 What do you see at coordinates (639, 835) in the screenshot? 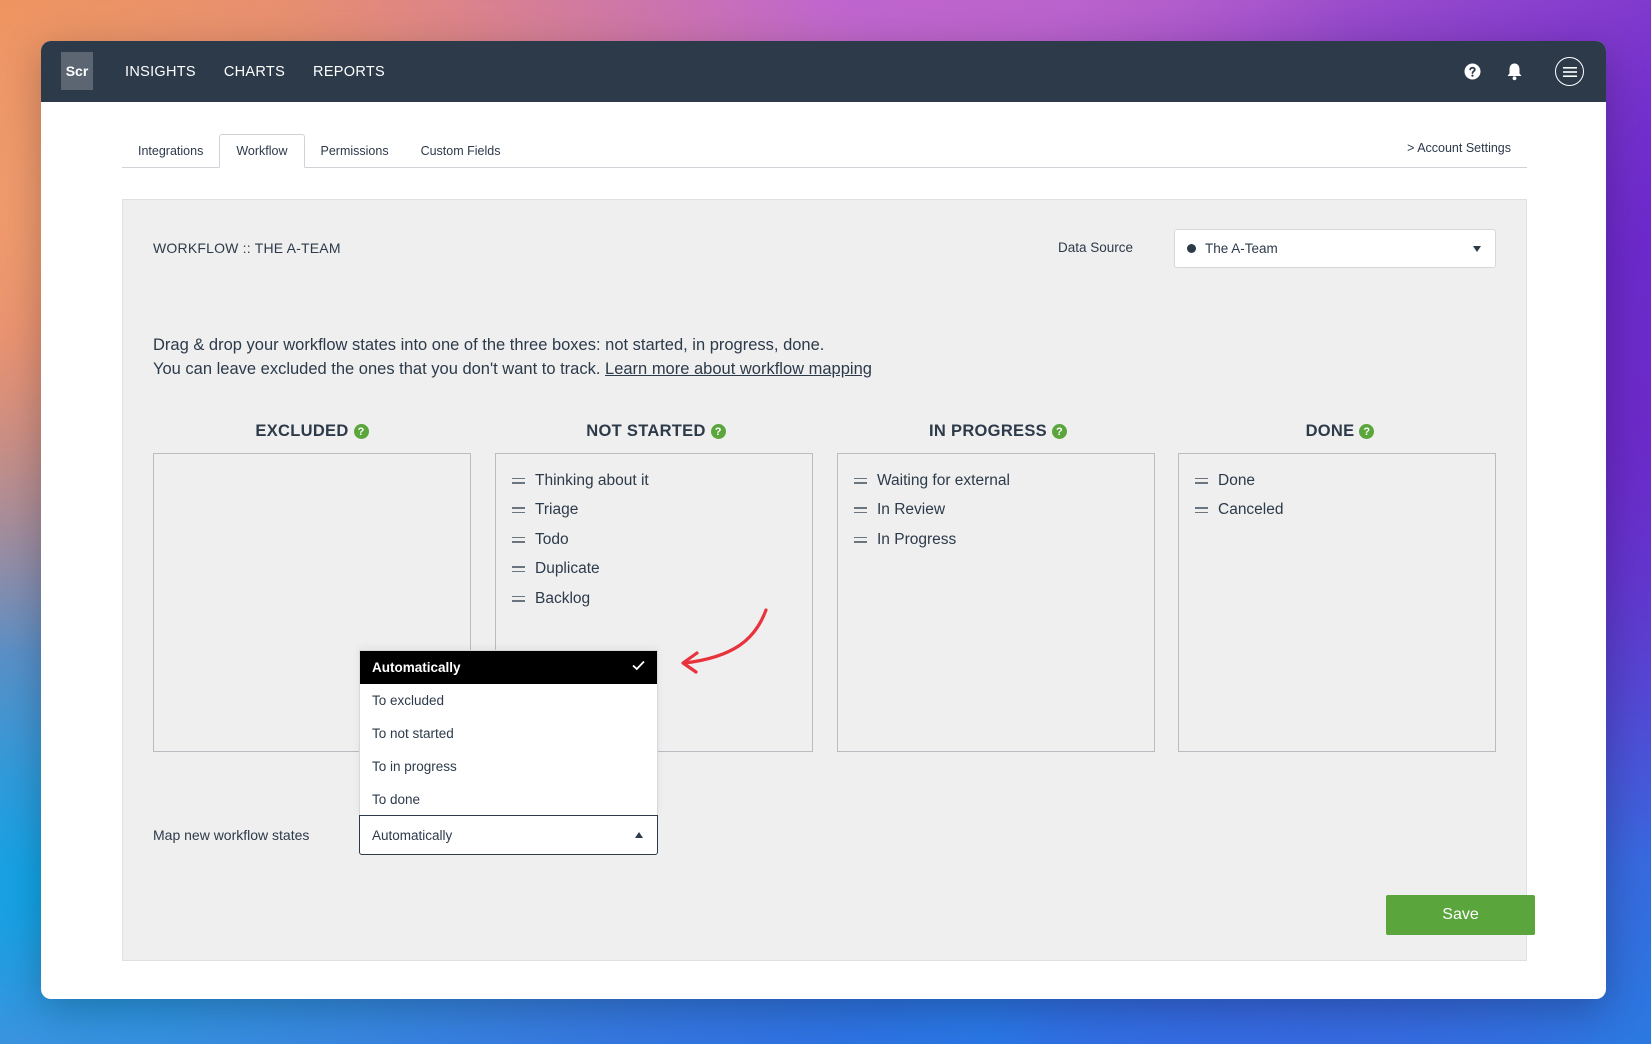
I see `caret-up-icon` at bounding box center [639, 835].